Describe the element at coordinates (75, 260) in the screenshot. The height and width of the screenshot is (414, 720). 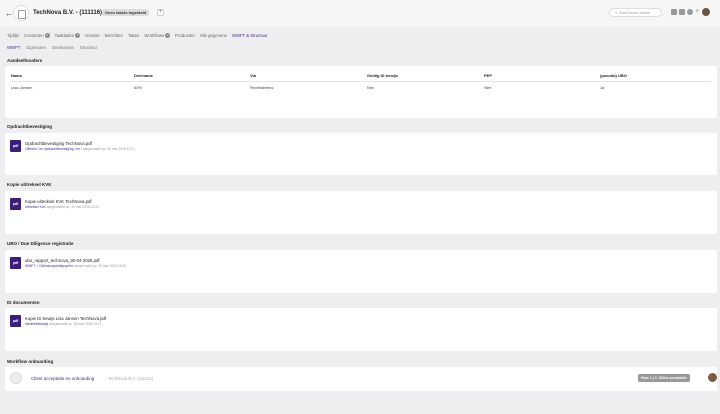
I see `file-name: ubo_rapport_technova_30-04-2026.pdf` at that location.